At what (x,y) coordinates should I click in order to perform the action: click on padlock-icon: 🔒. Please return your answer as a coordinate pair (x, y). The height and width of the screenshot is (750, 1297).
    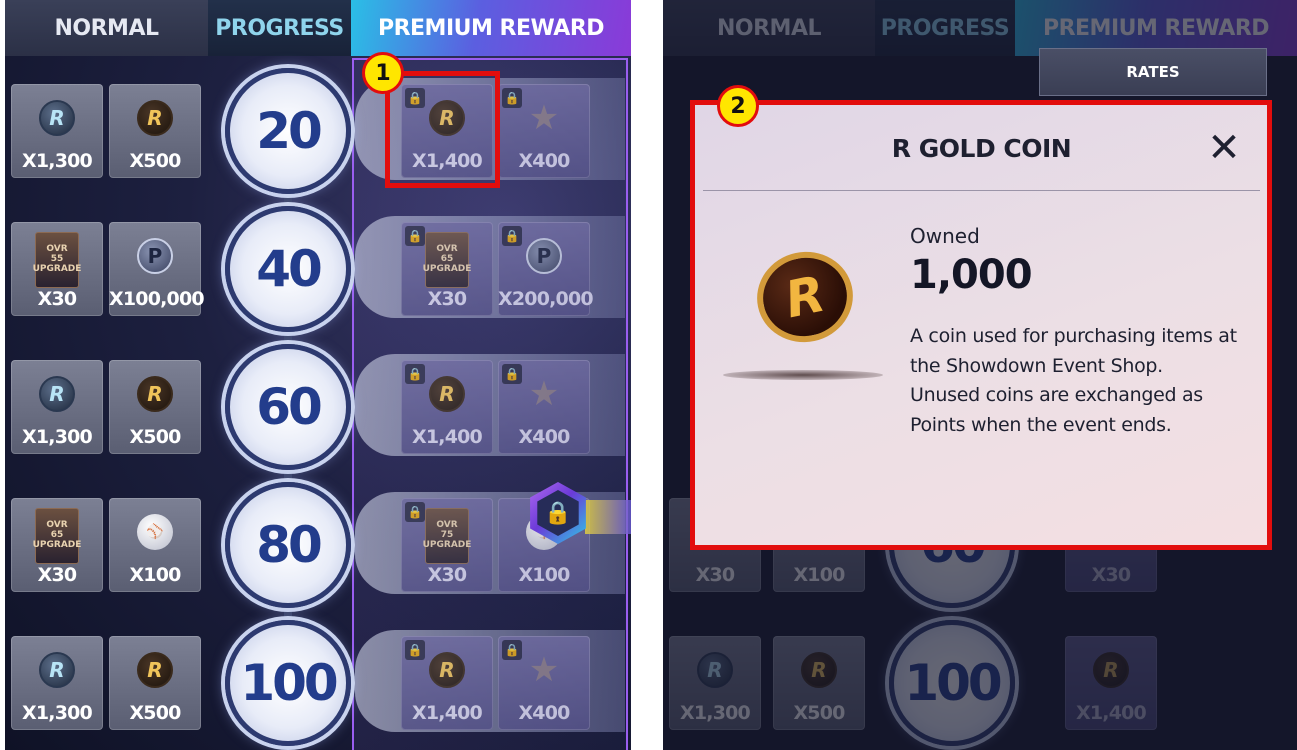
    Looking at the image, I should click on (558, 513).